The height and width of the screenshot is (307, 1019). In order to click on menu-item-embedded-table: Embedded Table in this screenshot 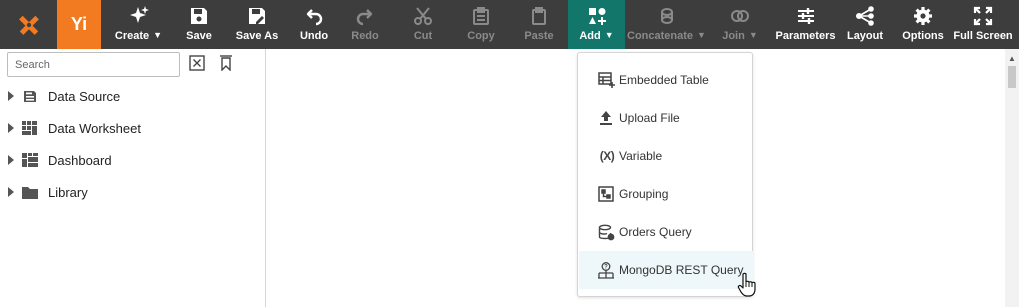, I will do `click(666, 80)`.